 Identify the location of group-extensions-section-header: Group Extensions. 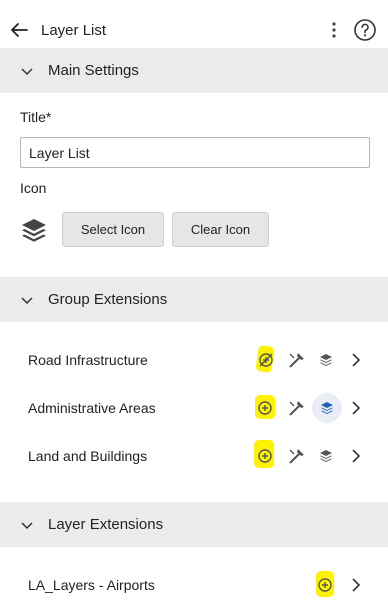
(194, 299).